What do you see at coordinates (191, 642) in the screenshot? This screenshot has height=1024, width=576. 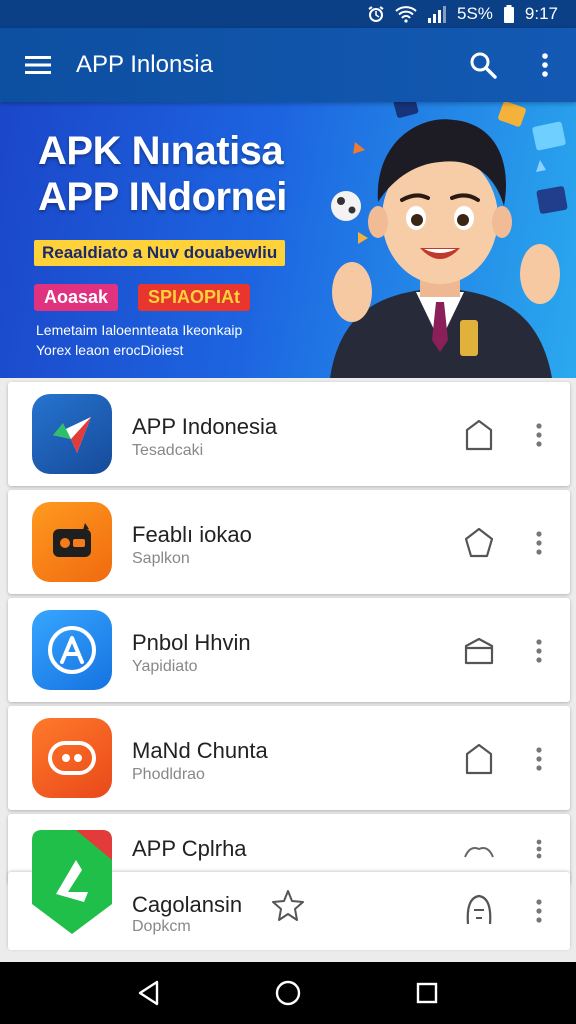 I see `app-name: Pnbol Hhvin` at bounding box center [191, 642].